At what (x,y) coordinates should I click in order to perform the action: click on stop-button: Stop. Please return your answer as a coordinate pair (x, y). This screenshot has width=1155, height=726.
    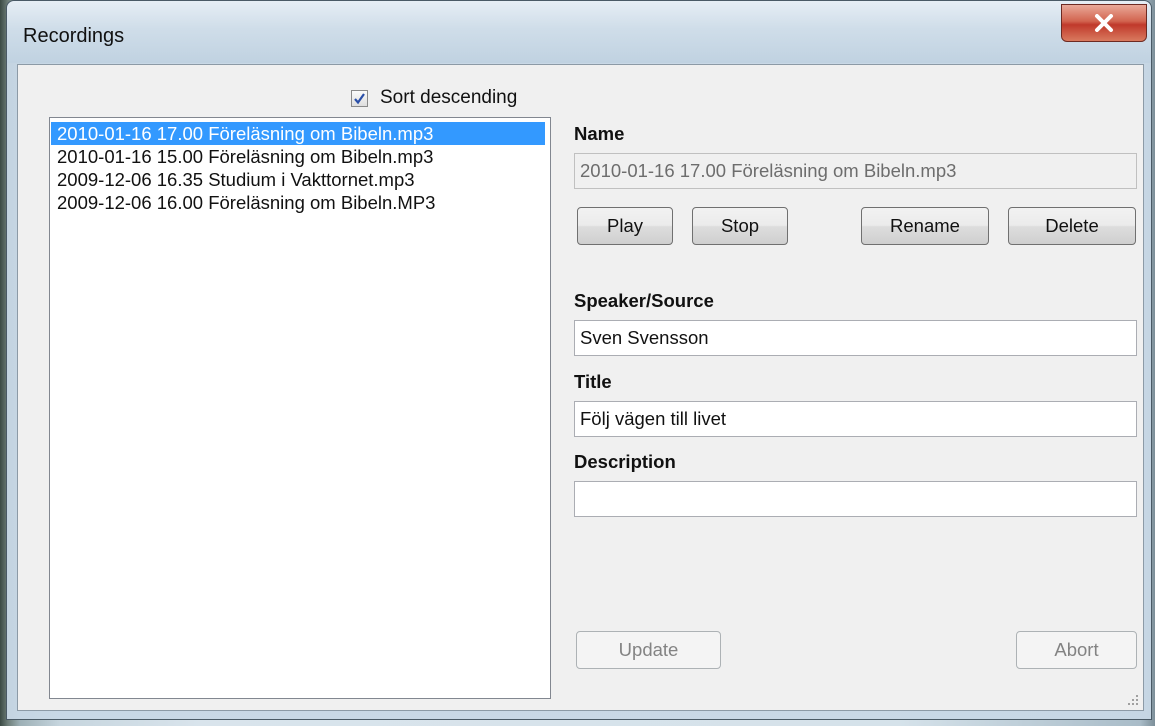
    Looking at the image, I should click on (740, 226).